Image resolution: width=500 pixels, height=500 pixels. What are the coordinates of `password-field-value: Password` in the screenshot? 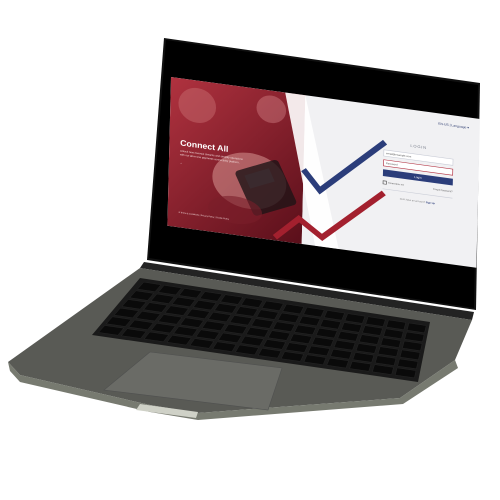 It's located at (391, 164).